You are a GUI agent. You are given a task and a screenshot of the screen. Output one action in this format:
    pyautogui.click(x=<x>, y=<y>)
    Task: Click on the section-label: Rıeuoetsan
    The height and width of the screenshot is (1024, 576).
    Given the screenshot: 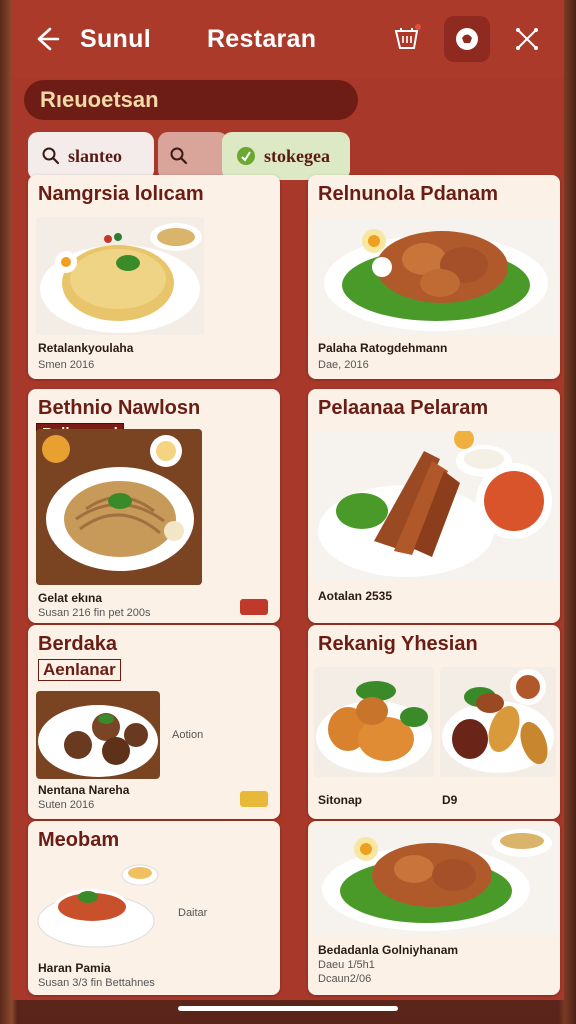 What is the action you would take?
    pyautogui.click(x=99, y=99)
    